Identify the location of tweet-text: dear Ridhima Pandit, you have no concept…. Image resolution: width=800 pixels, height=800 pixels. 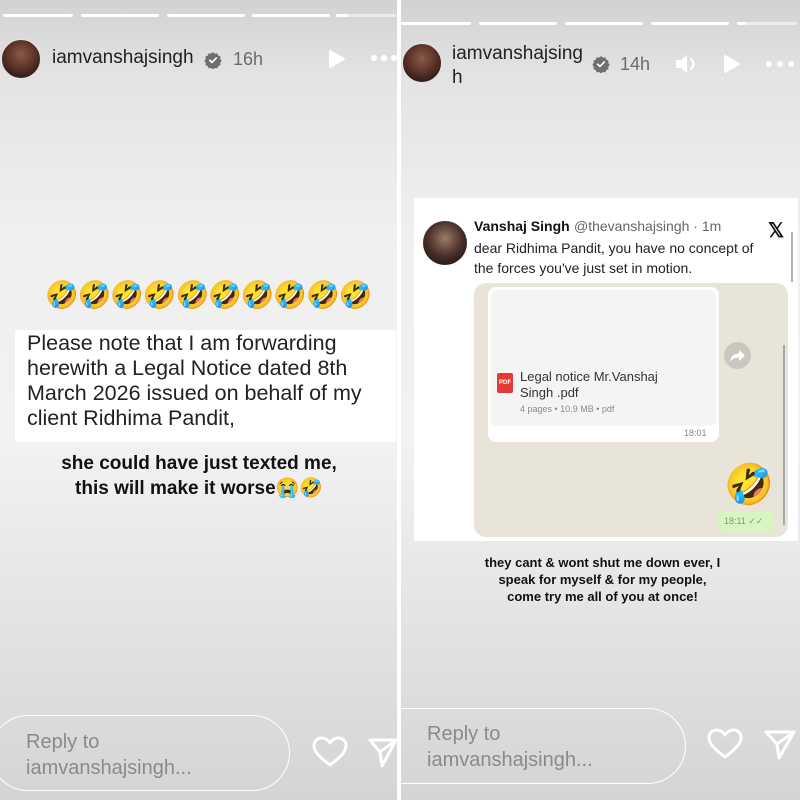
(614, 258).